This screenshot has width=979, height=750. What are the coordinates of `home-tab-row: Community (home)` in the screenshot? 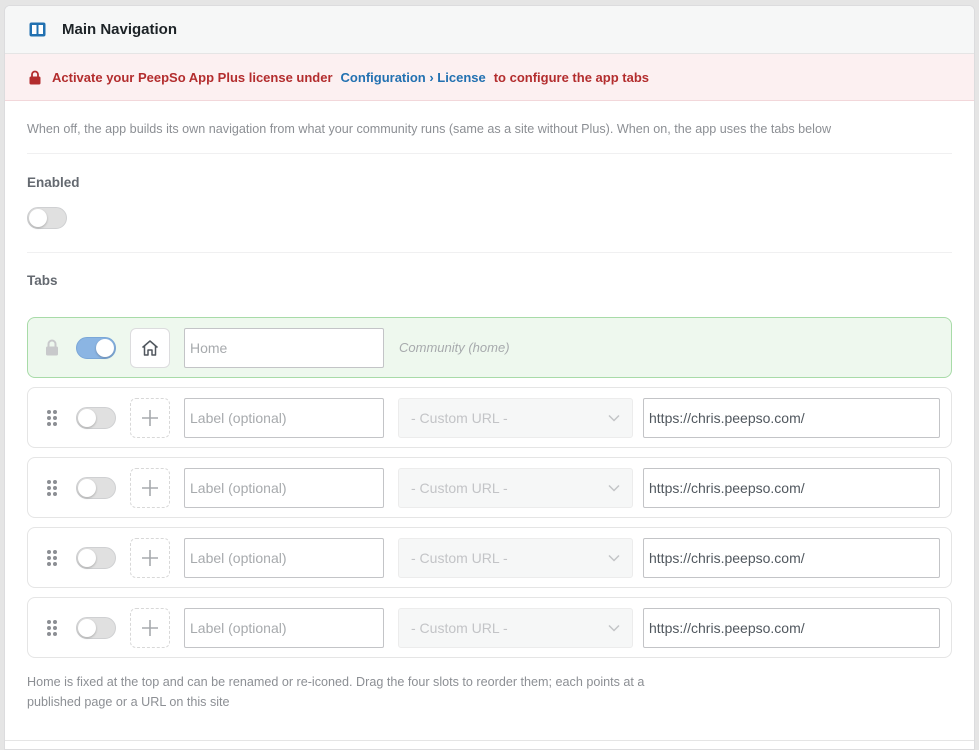 It's located at (489, 347).